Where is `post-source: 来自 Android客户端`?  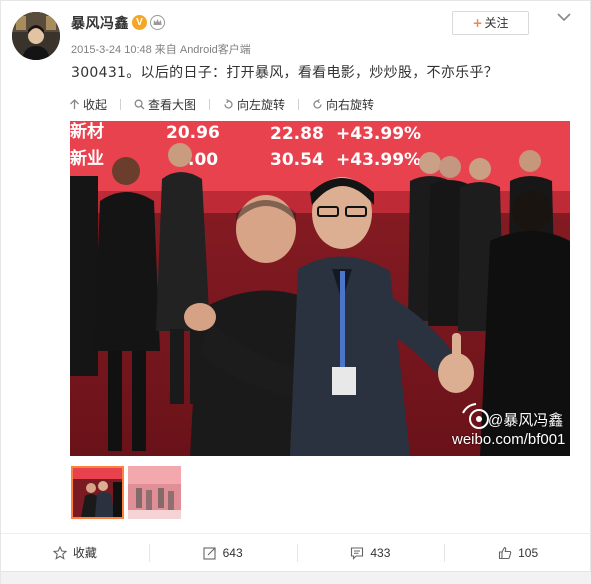 post-source: 来自 Android客户端 is located at coordinates (202, 50).